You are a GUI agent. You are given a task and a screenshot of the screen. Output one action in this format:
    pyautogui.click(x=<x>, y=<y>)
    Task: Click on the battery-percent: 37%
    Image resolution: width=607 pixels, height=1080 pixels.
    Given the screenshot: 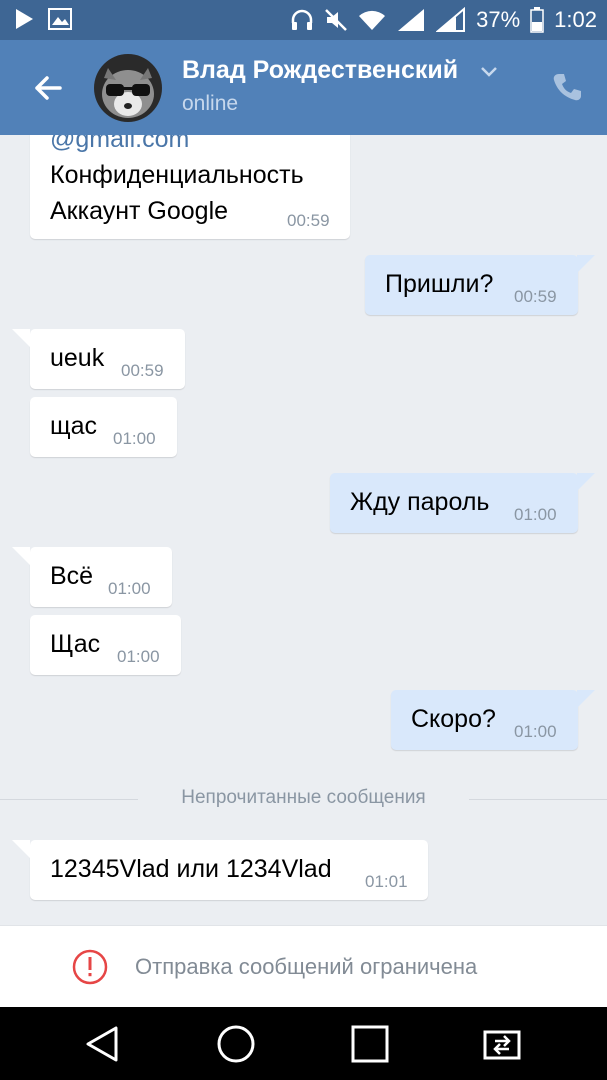 What is the action you would take?
    pyautogui.click(x=498, y=19)
    